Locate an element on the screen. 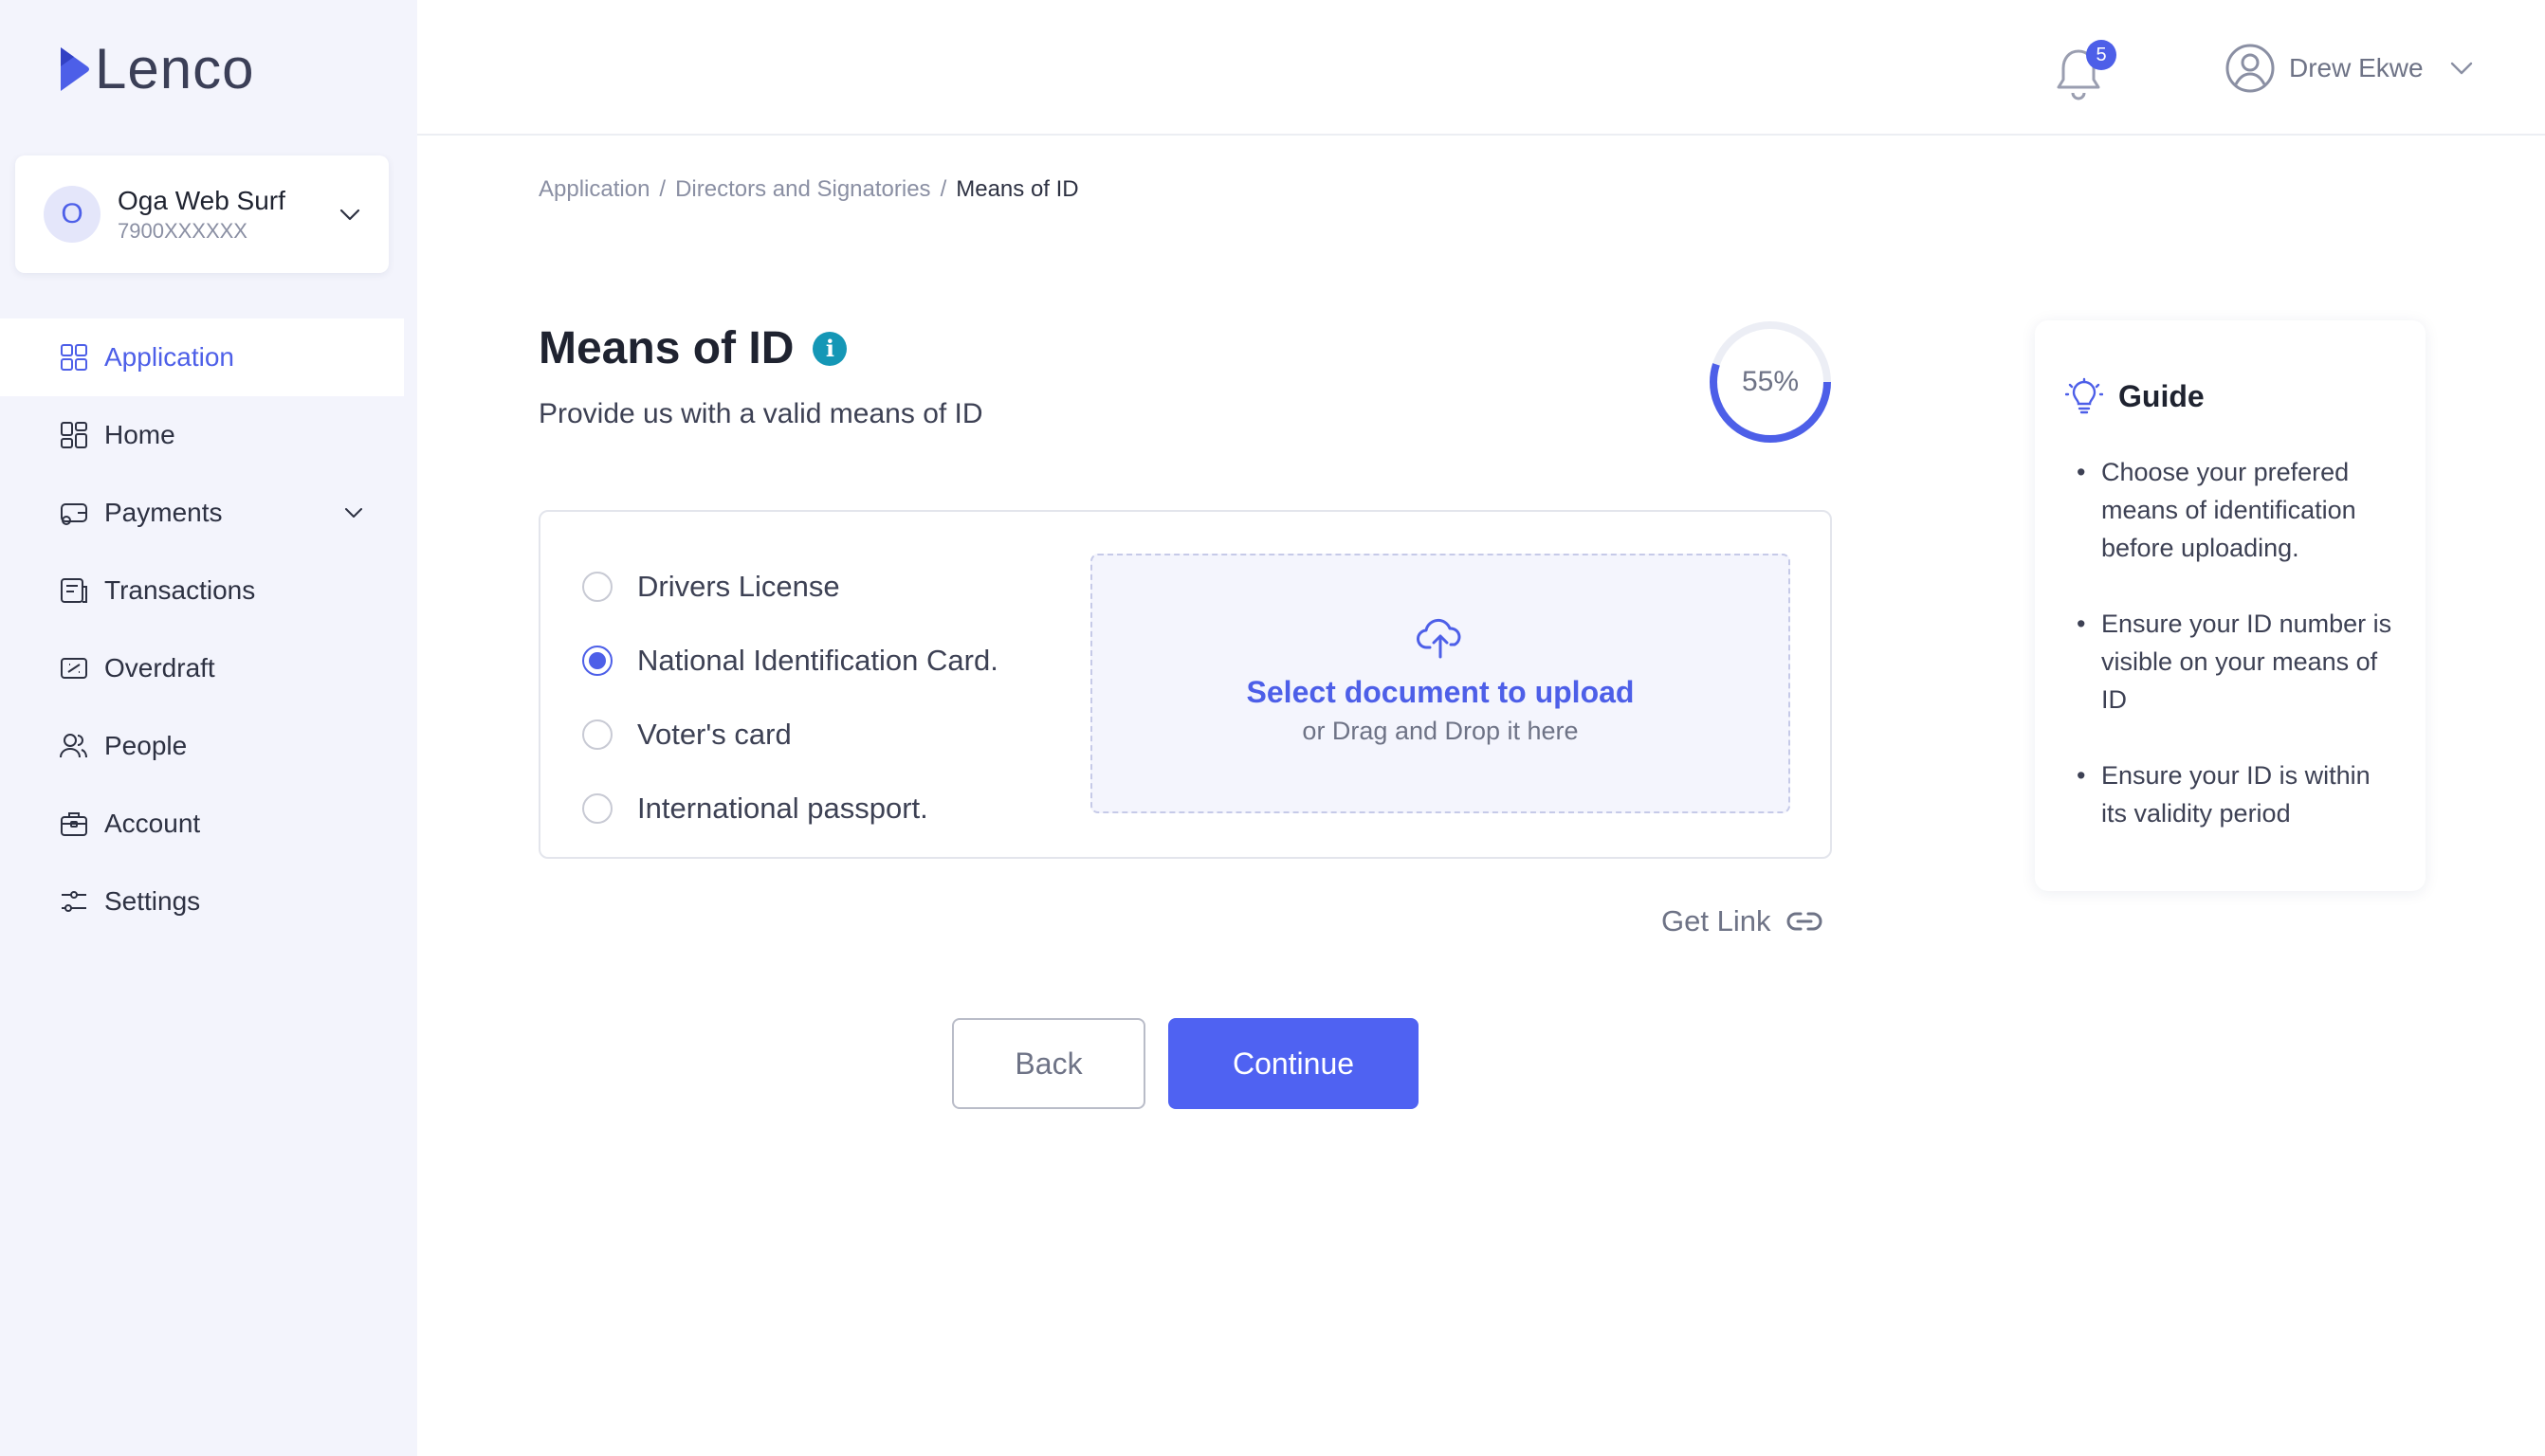 This screenshot has height=1456, width=2545. overdraft-icon is located at coordinates (74, 668).